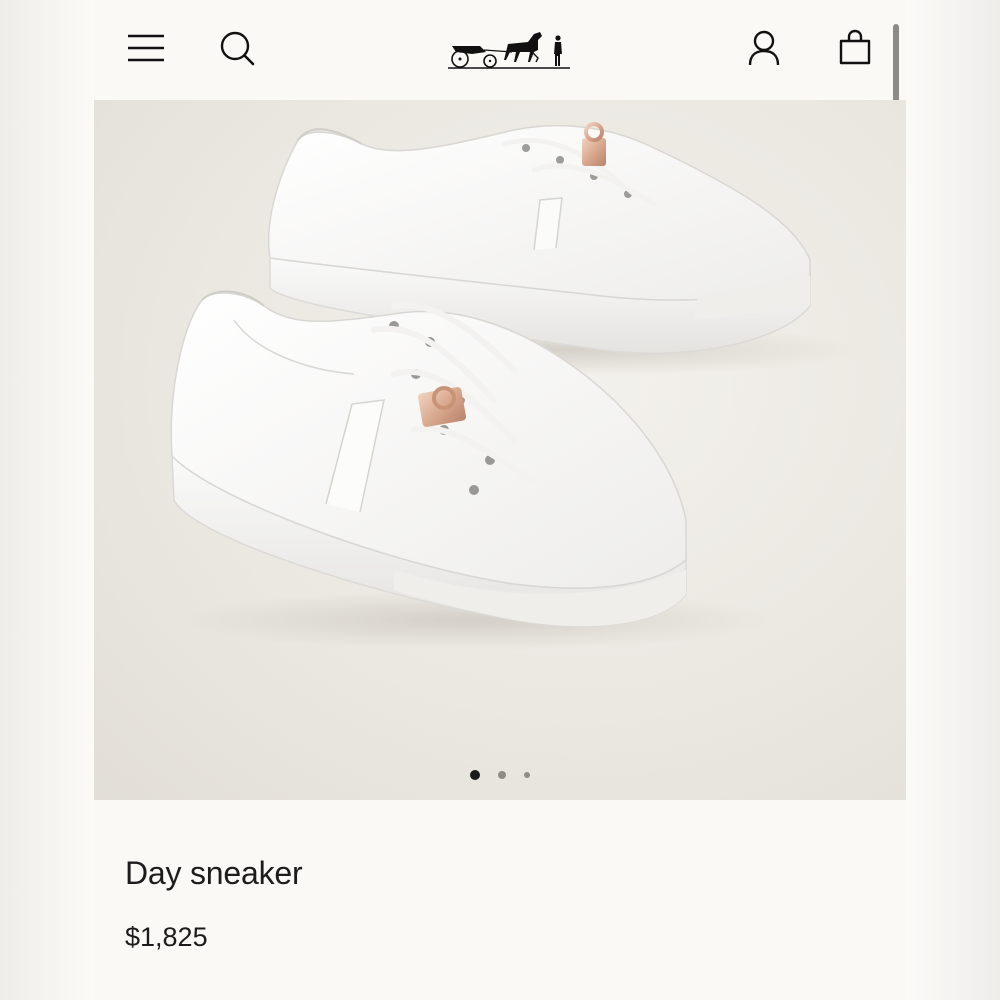 This screenshot has width=1000, height=1000. I want to click on carriage-logo-icon, so click(509, 50).